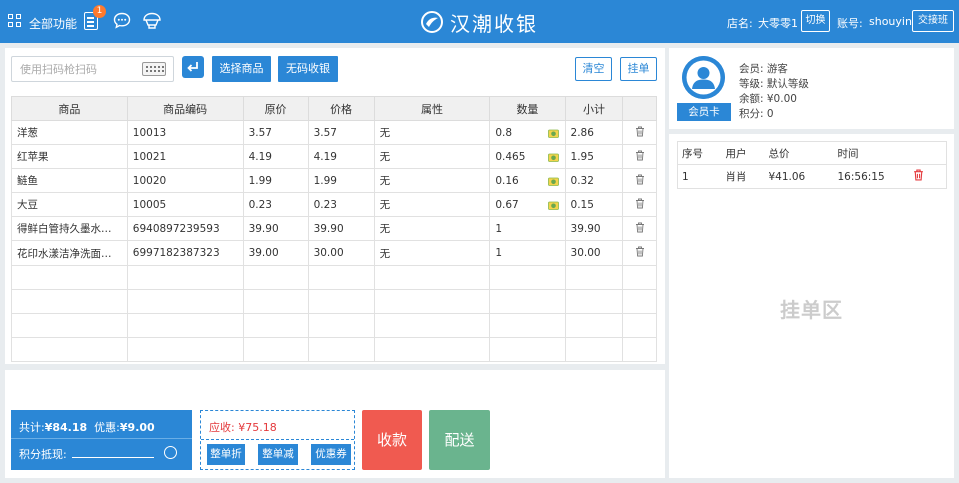 The width and height of the screenshot is (959, 483). I want to click on held-orders-body: 1 肖肖 ¥41.06 16:56:15, so click(812, 176).